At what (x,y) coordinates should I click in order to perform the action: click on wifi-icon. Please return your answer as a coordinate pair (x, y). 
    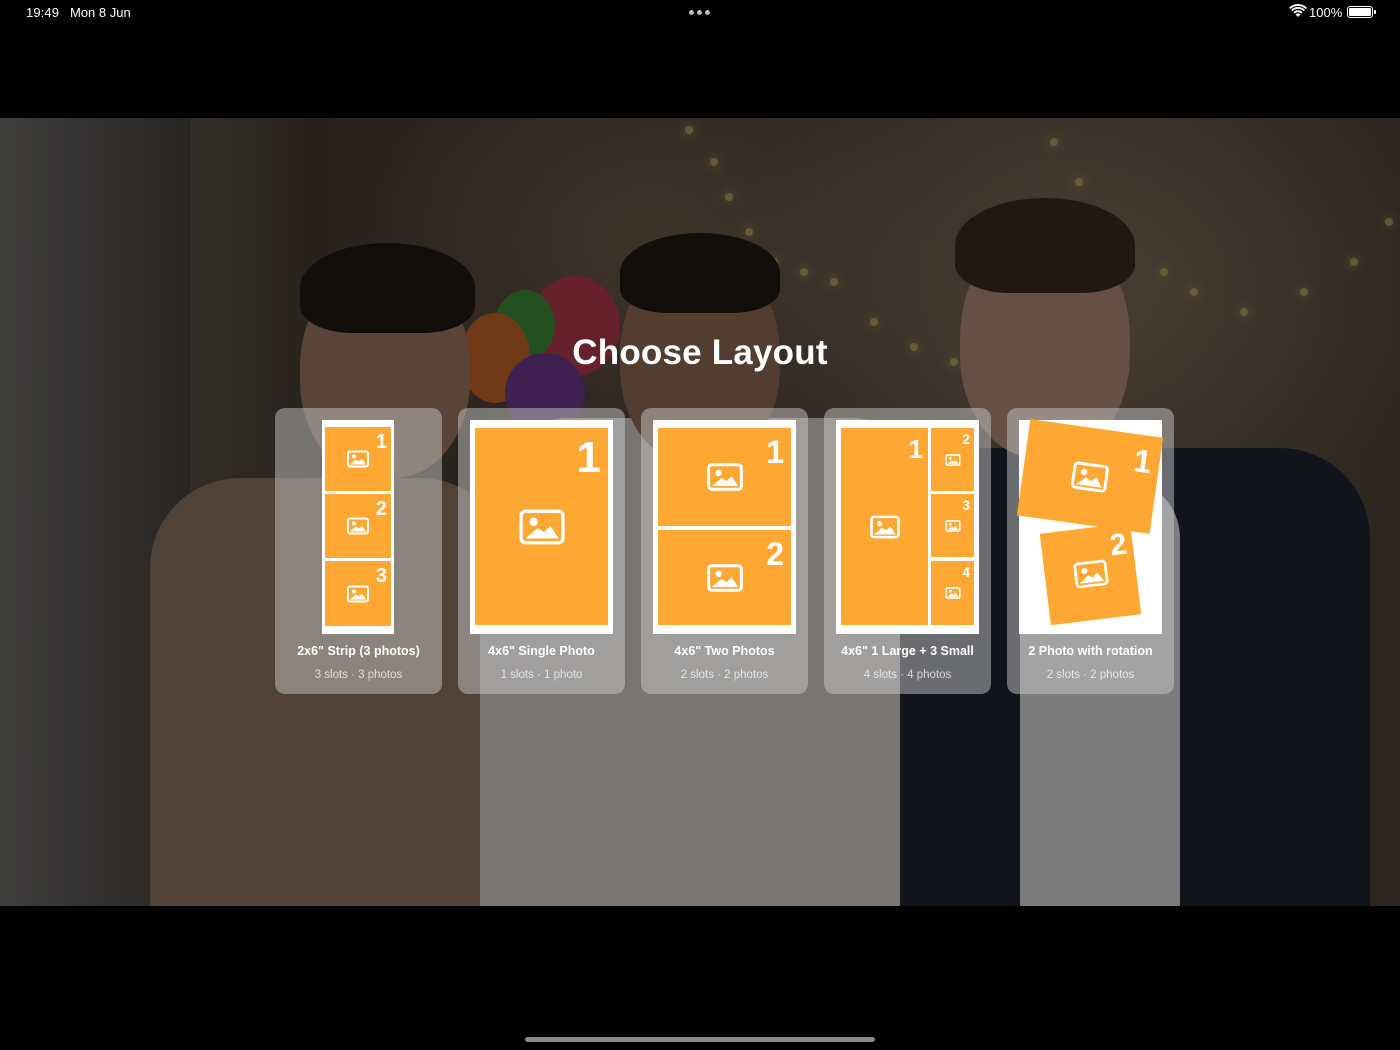
    Looking at the image, I should click on (1298, 10).